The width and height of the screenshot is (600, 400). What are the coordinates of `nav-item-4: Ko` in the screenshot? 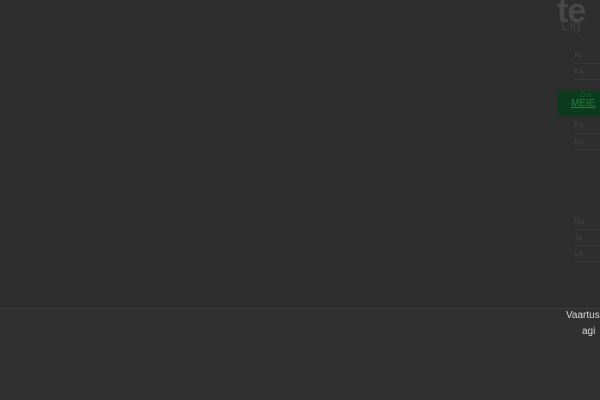 It's located at (587, 142).